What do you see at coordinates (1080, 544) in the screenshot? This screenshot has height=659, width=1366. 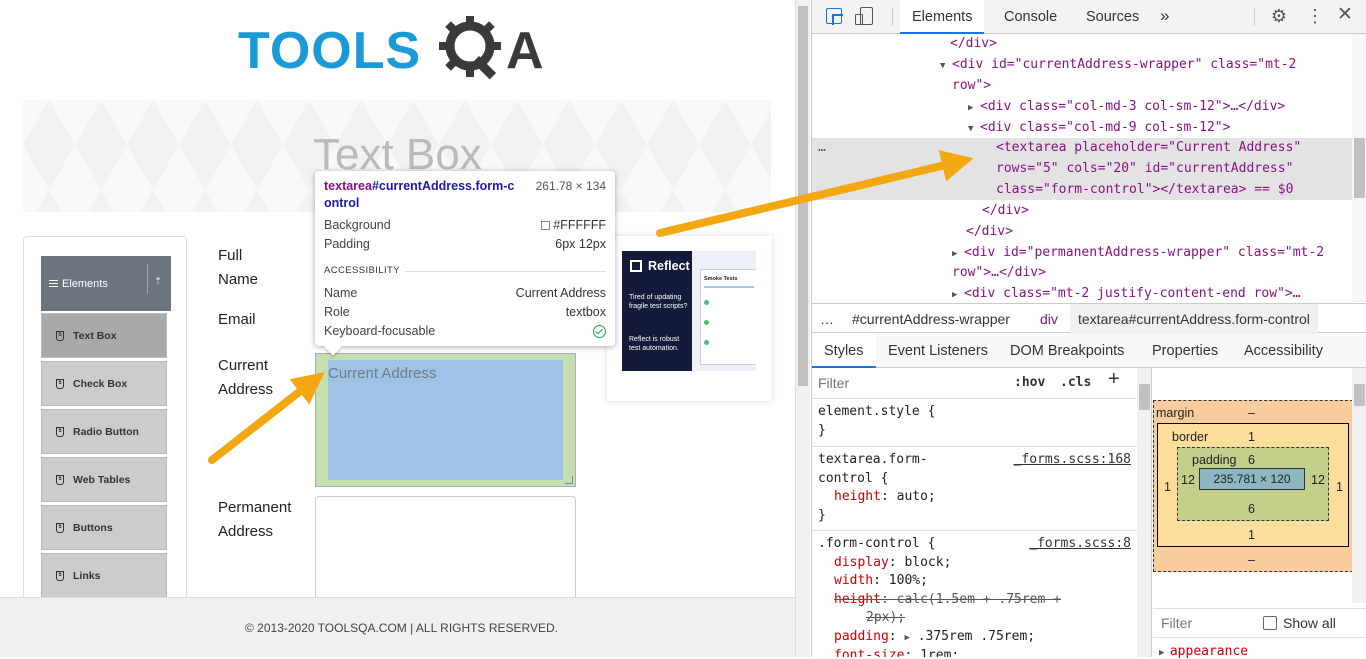 I see `source-link: _forms.scss:8` at bounding box center [1080, 544].